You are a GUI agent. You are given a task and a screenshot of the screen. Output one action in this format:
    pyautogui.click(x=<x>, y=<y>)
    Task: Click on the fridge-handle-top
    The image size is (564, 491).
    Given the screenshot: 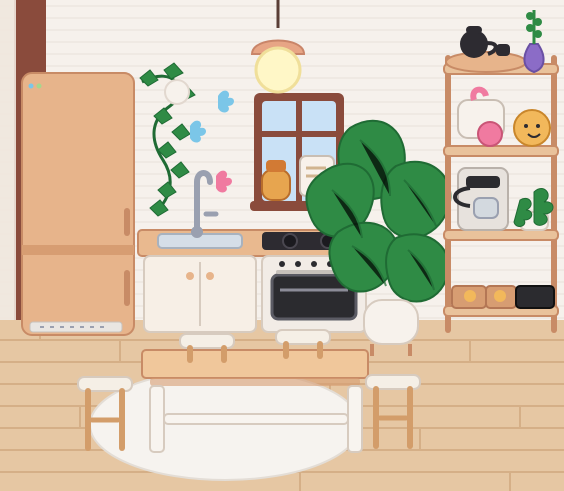 What is the action you would take?
    pyautogui.click(x=127, y=222)
    